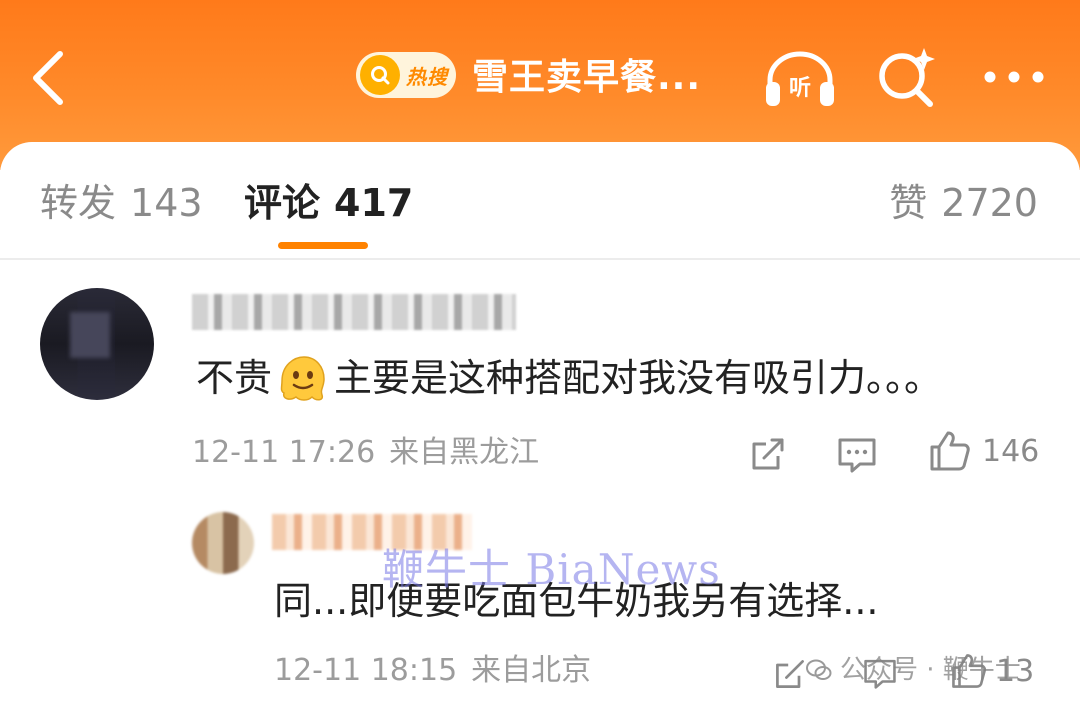  Describe the element at coordinates (354, 312) in the screenshot. I see `username-blurred` at that location.